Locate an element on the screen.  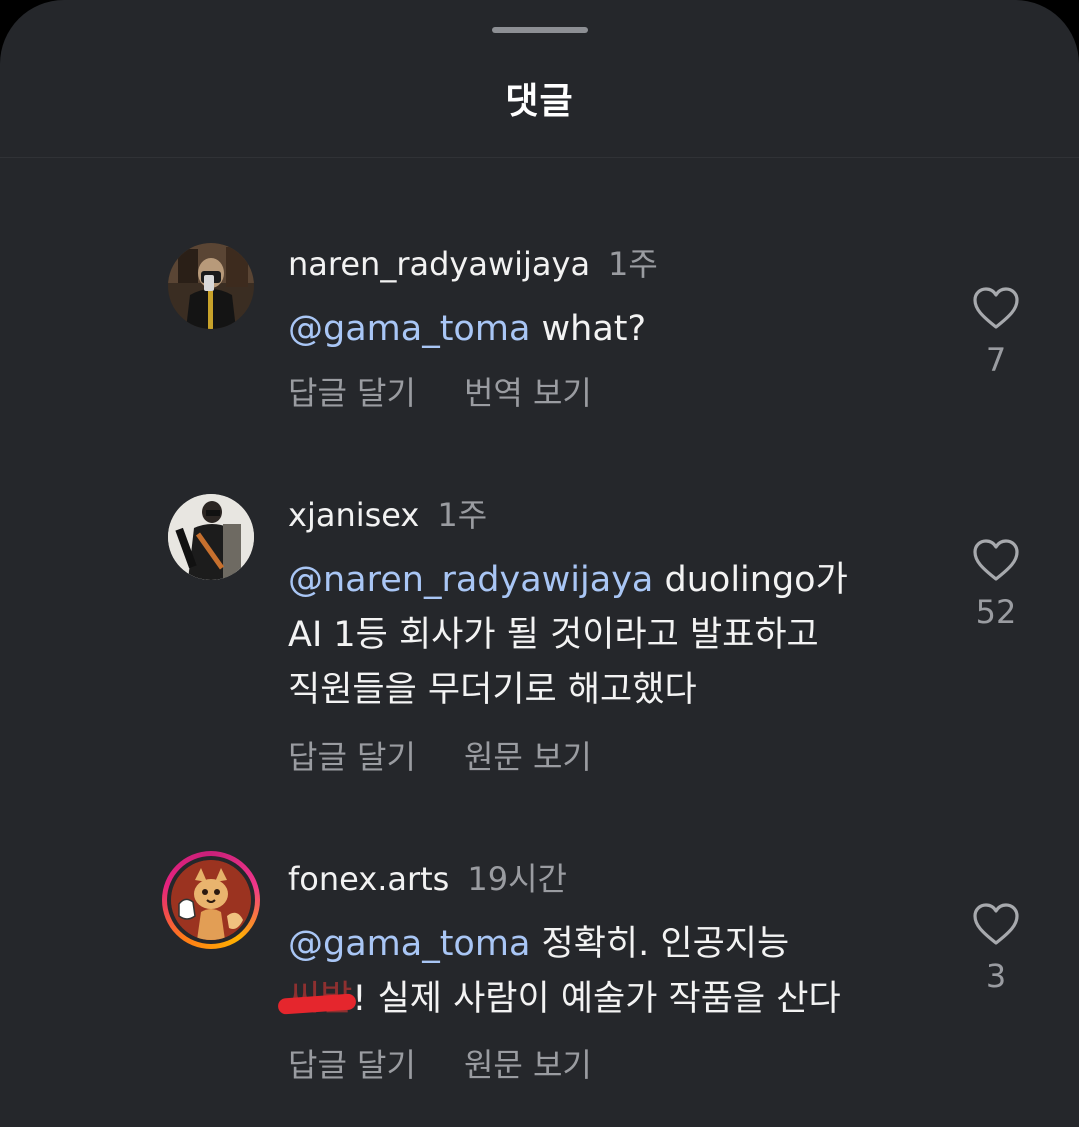
comment-meta: naren_radyawijaya 1주 is located at coordinates (473, 264).